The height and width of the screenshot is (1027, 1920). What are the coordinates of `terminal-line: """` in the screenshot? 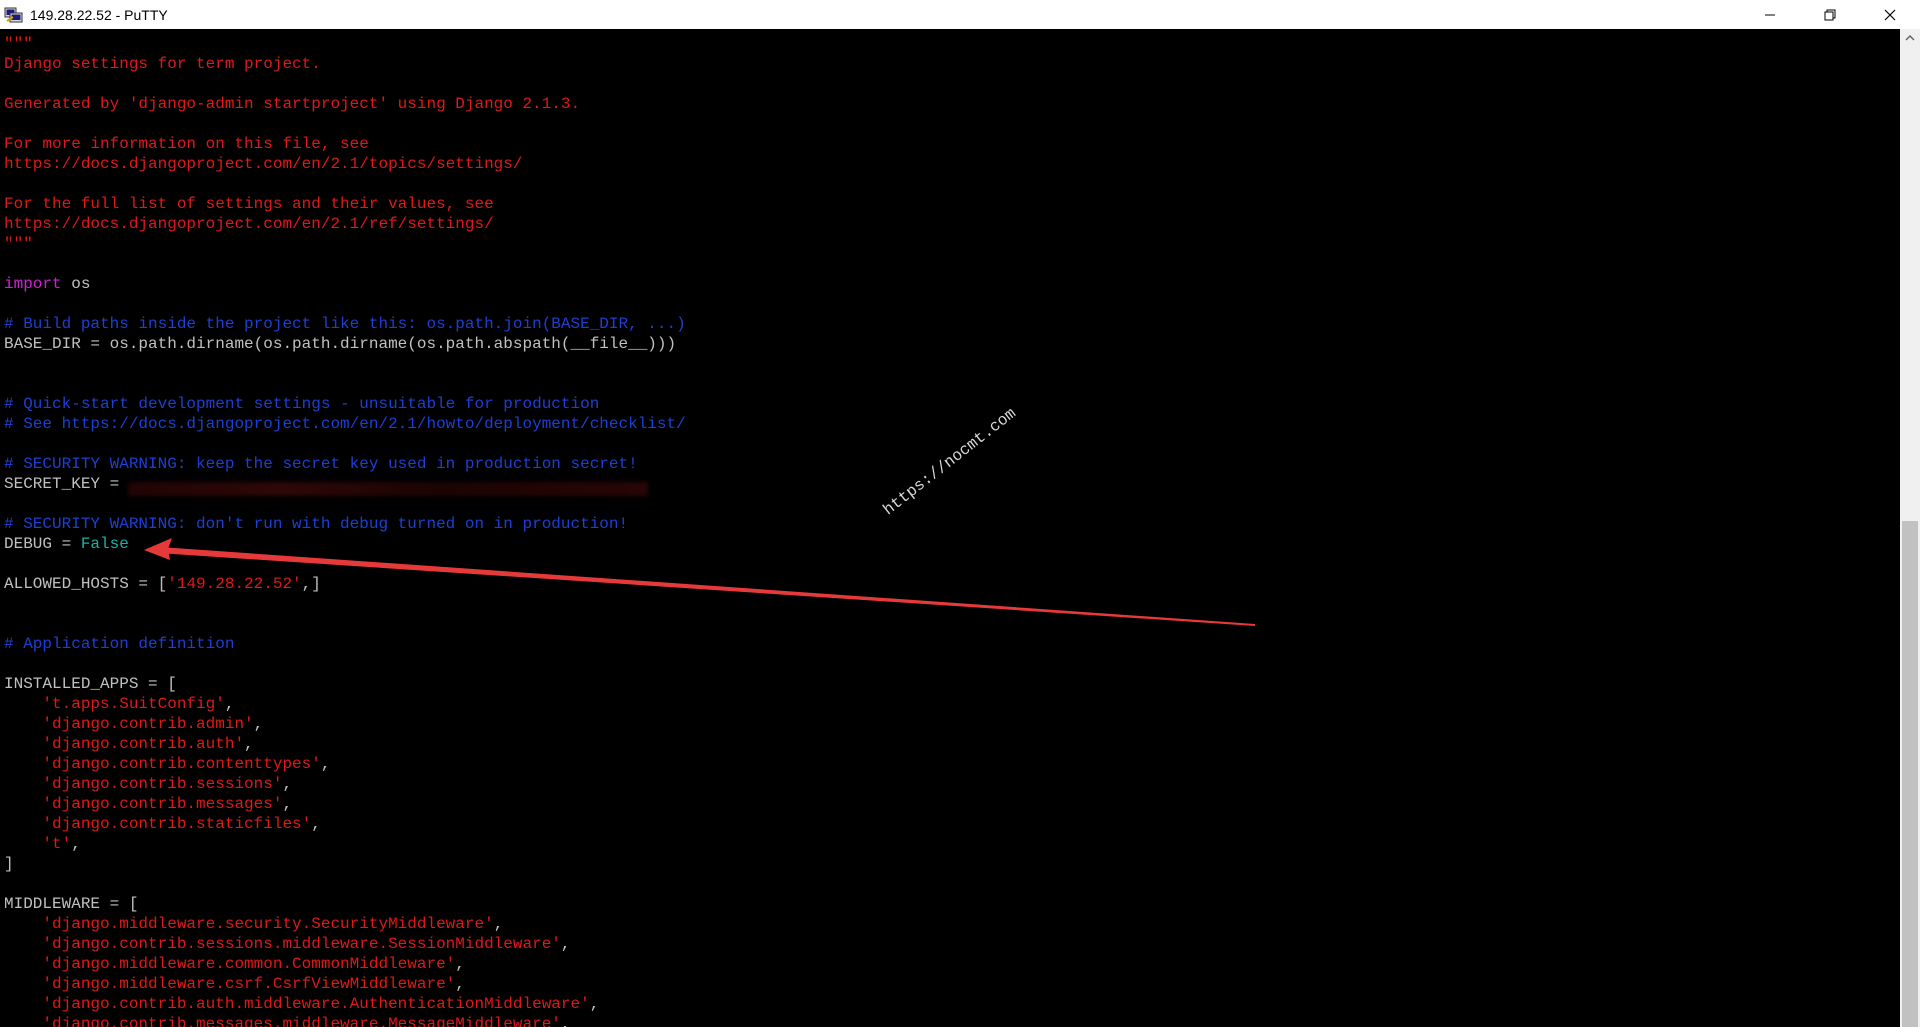 It's located at (18, 244).